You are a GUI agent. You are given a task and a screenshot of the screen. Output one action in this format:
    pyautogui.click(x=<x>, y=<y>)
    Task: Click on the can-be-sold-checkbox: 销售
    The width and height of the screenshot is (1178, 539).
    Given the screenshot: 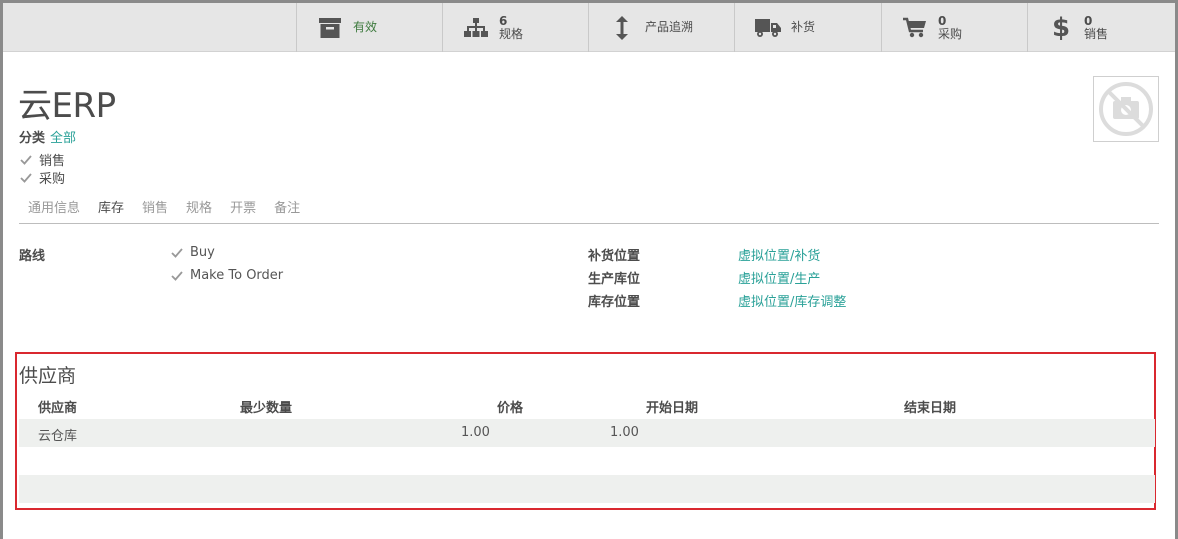 What is the action you would take?
    pyautogui.click(x=42, y=159)
    